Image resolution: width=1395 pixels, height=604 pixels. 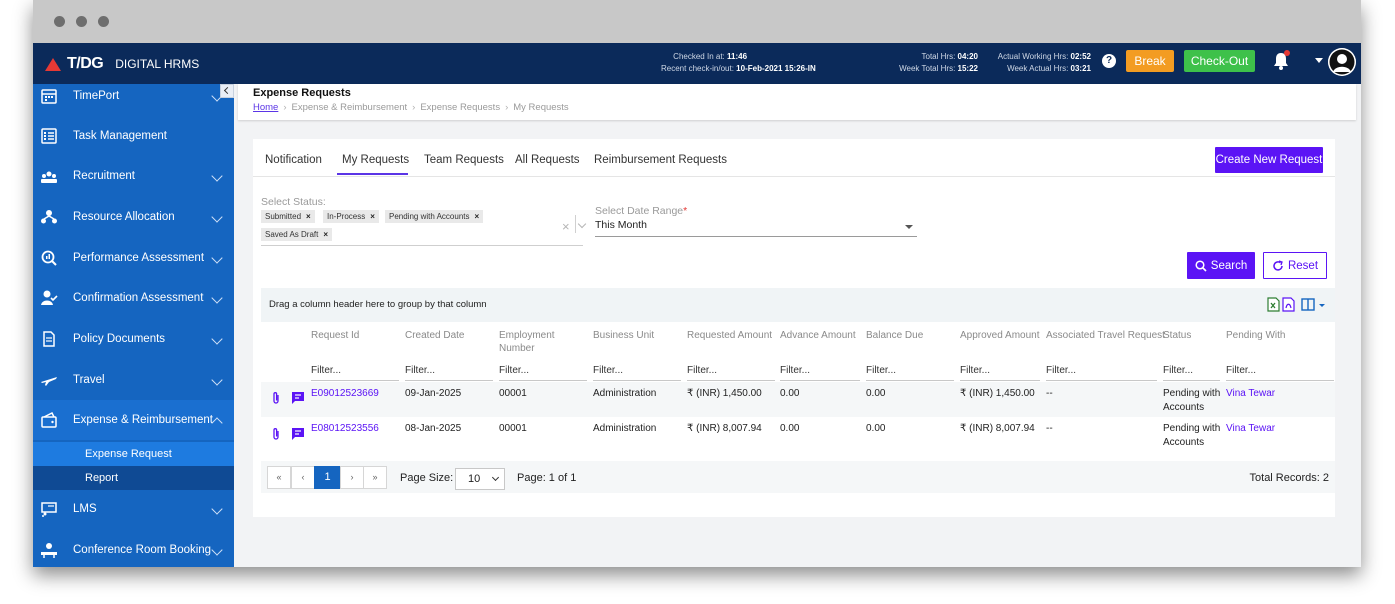 What do you see at coordinates (133, 298) in the screenshot?
I see `sidebar-item-confirmation-assessment: Confirmation Assessment` at bounding box center [133, 298].